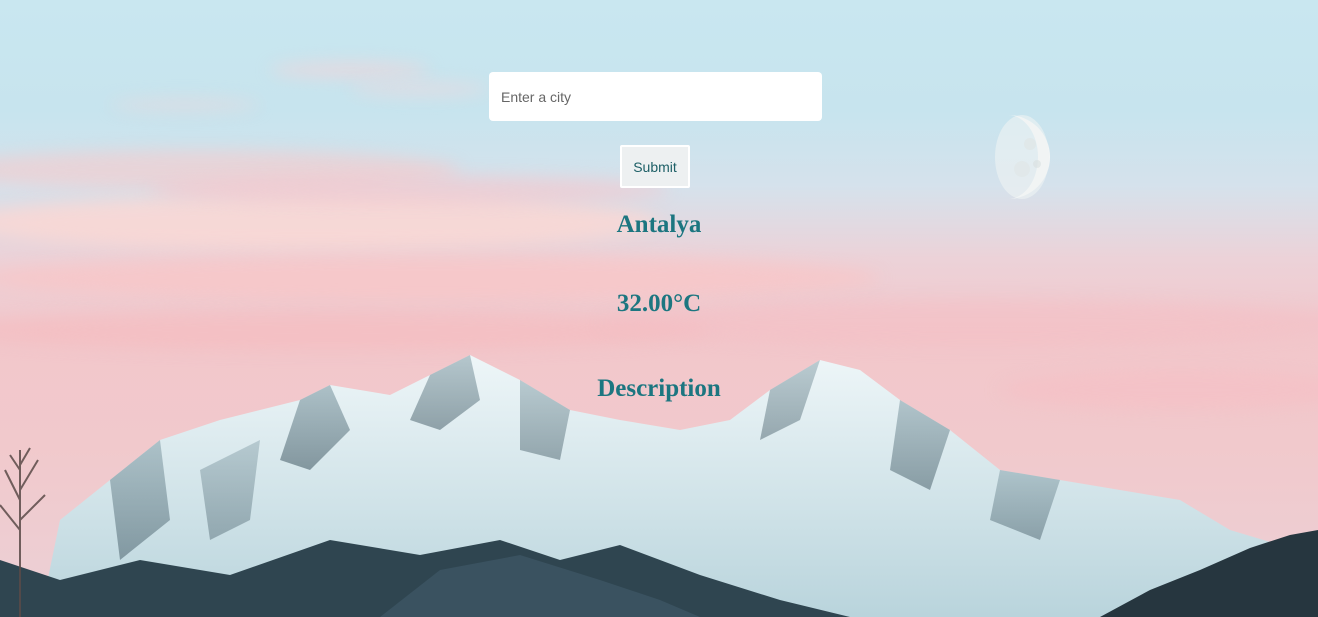  What do you see at coordinates (655, 96) in the screenshot?
I see `city-search-input` at bounding box center [655, 96].